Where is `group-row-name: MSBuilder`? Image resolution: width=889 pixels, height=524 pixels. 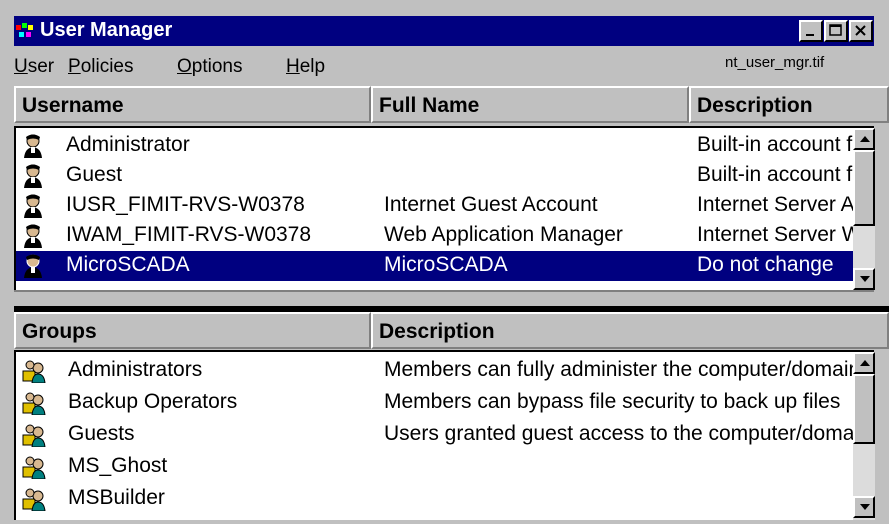
group-row-name: MSBuilder is located at coordinates (116, 497).